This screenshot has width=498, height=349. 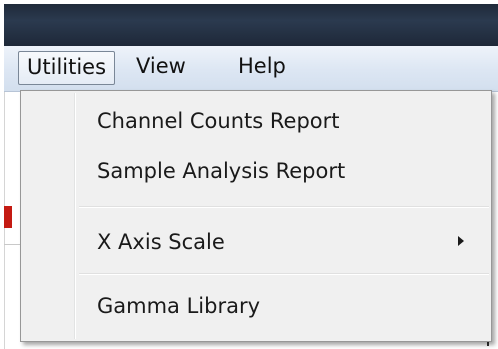 I want to click on menu-utilities: Utilities, so click(x=67, y=68).